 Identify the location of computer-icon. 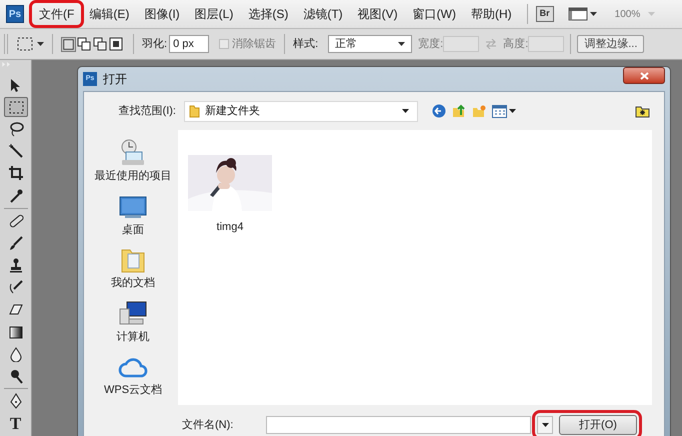
(133, 312).